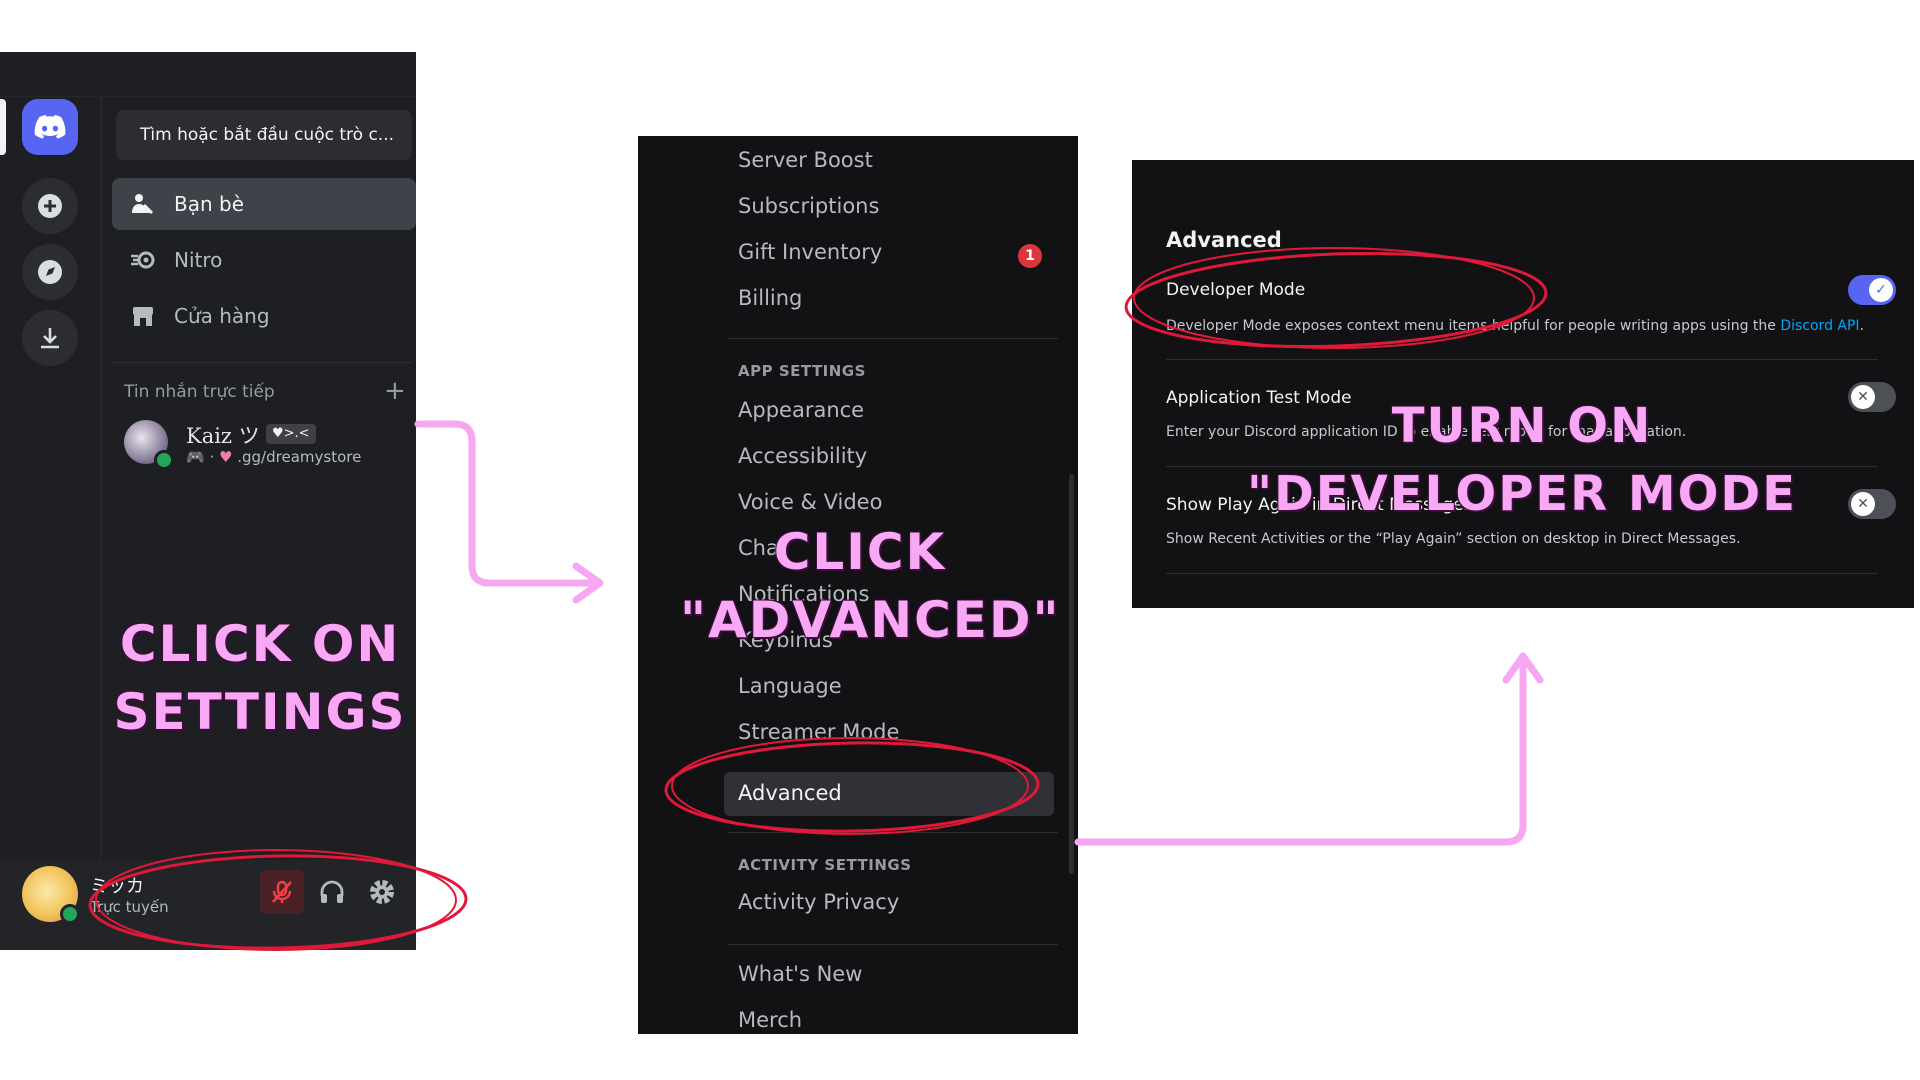 This screenshot has height=1080, width=1920. I want to click on selected-indicator, so click(3, 127).